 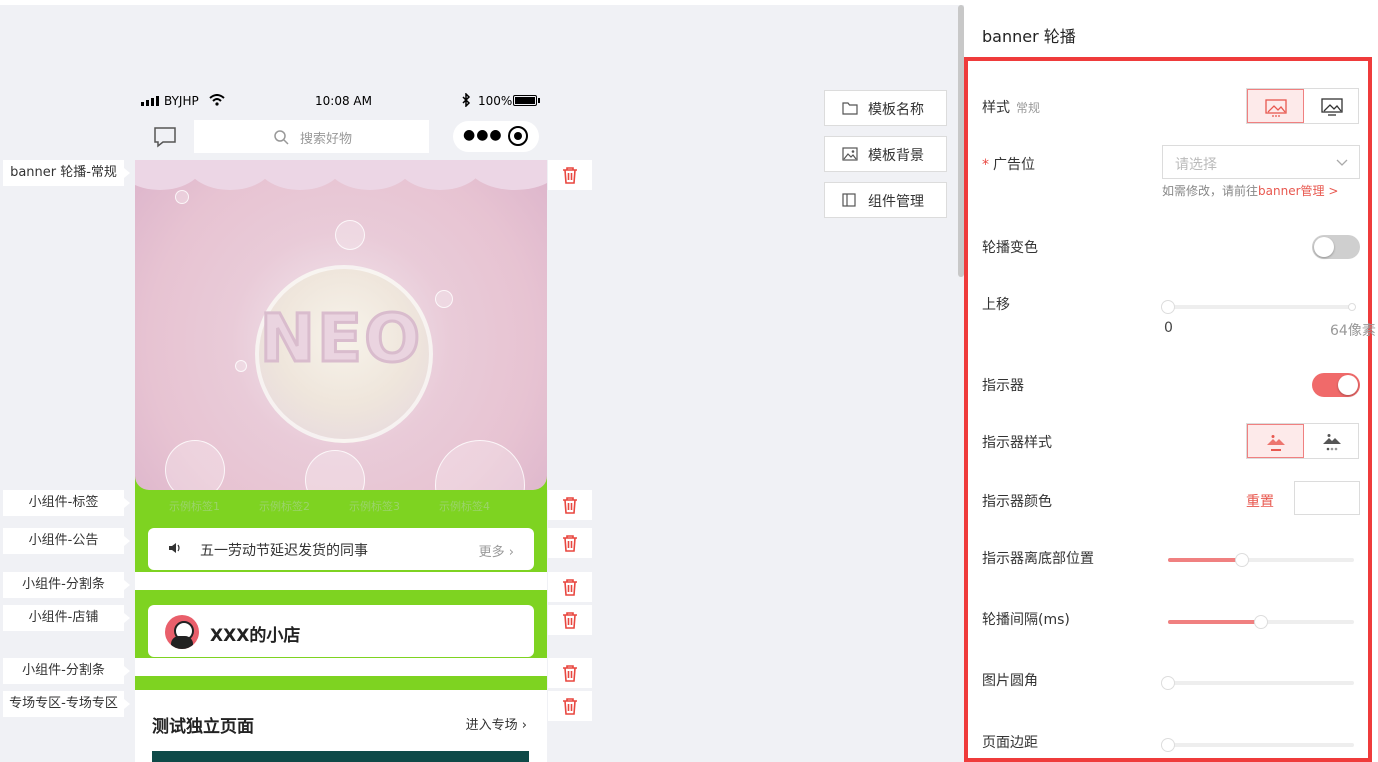 What do you see at coordinates (203, 727) in the screenshot?
I see `special-title: 测试独立页面` at bounding box center [203, 727].